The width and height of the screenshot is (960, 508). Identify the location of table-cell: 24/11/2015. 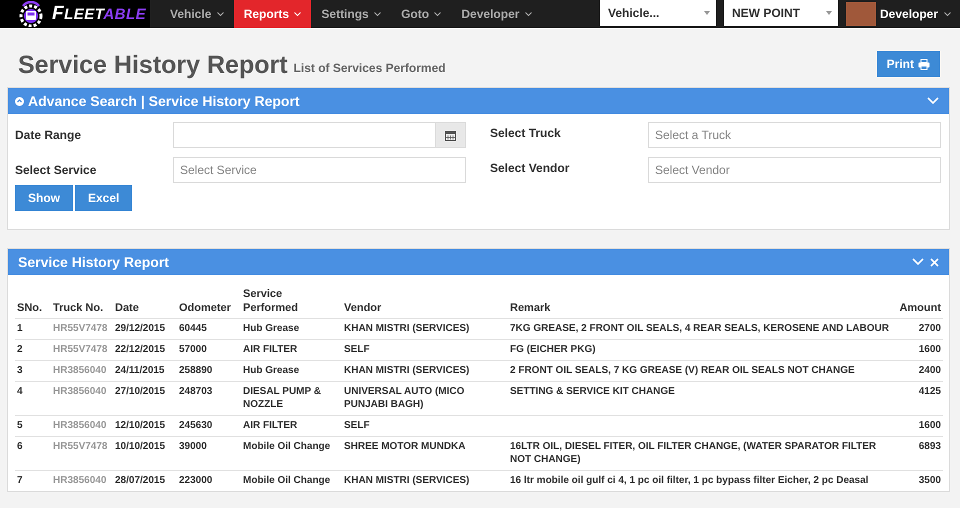
(139, 370).